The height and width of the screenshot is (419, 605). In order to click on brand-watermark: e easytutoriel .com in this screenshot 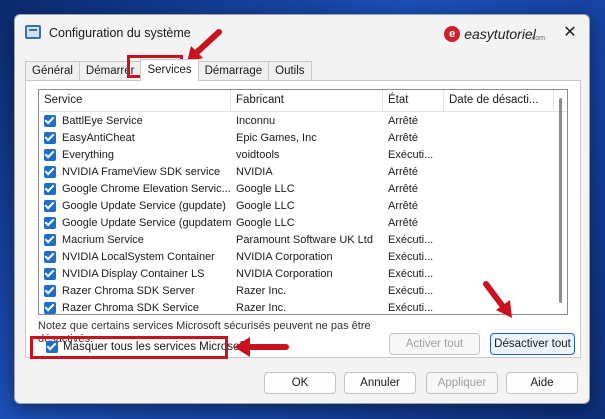, I will do `click(494, 33)`.